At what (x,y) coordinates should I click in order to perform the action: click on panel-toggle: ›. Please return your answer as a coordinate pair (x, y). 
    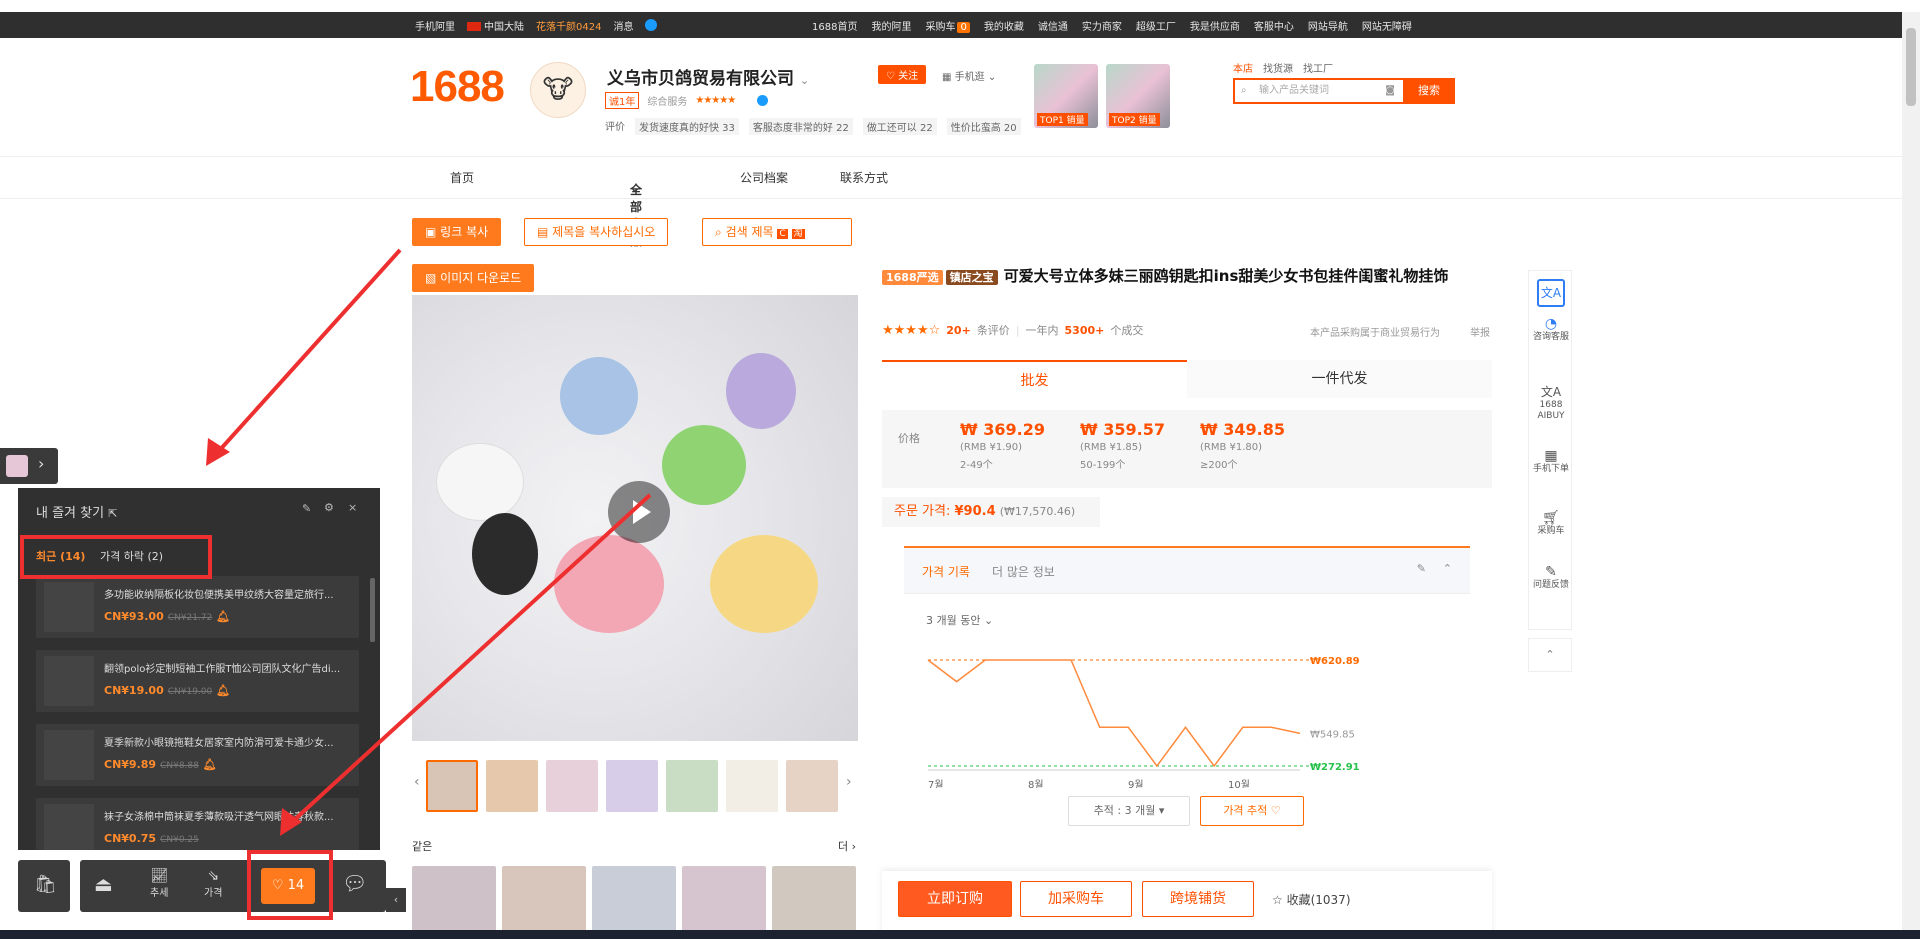
    Looking at the image, I should click on (29, 466).